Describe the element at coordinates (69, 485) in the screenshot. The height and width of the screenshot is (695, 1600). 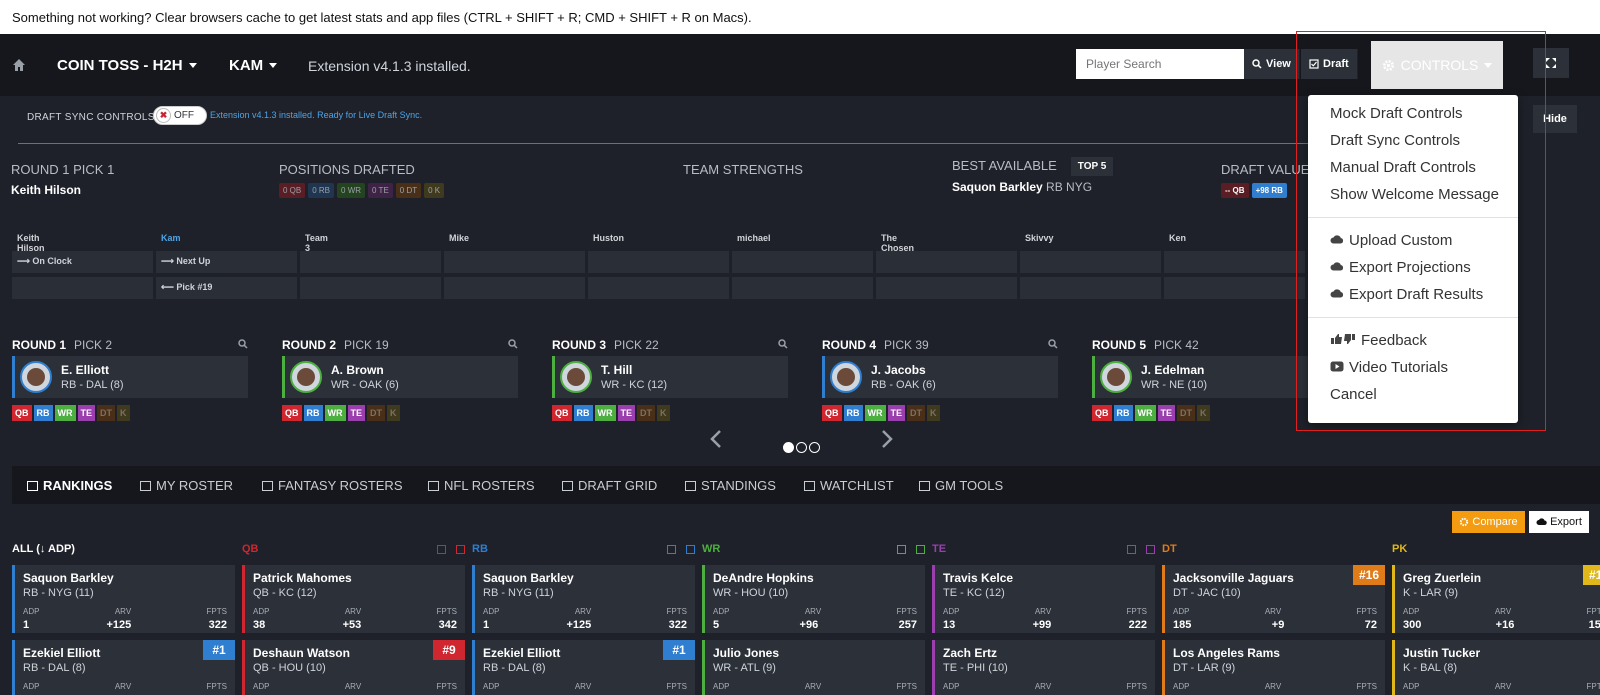
I see `tab-rankings: RANKINGS` at that location.